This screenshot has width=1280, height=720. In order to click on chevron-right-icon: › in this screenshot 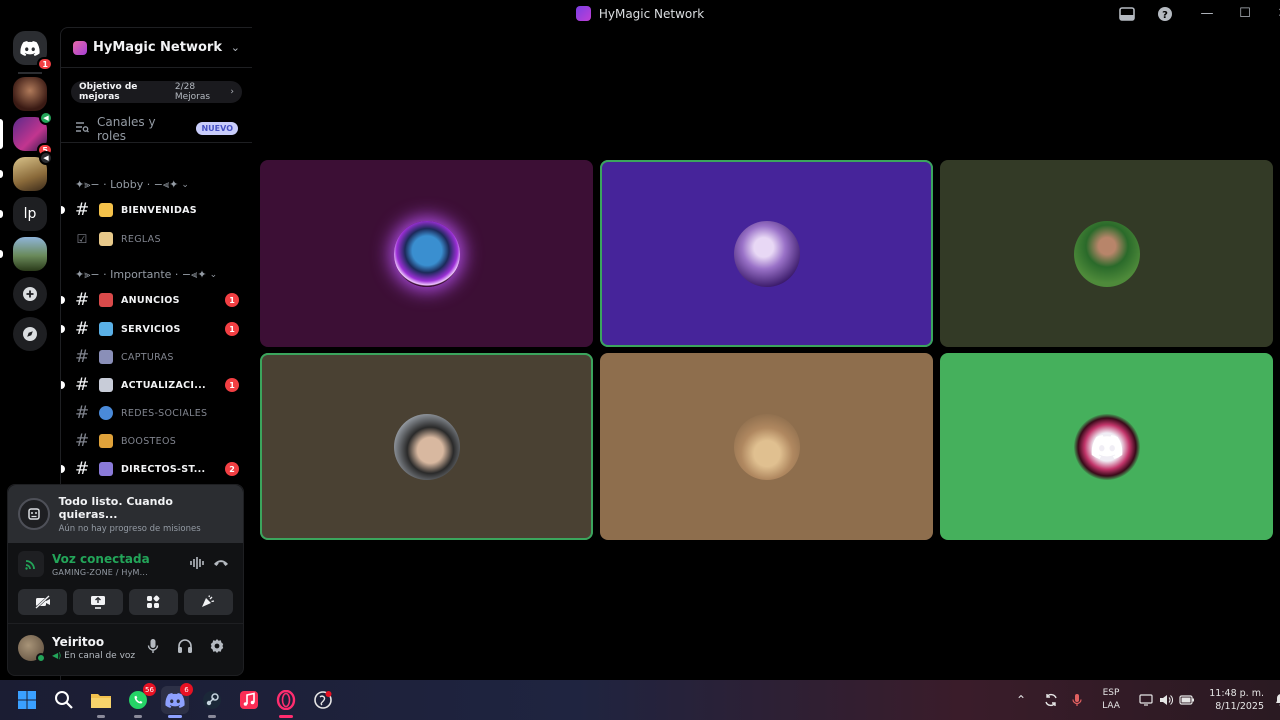, I will do `click(232, 92)`.